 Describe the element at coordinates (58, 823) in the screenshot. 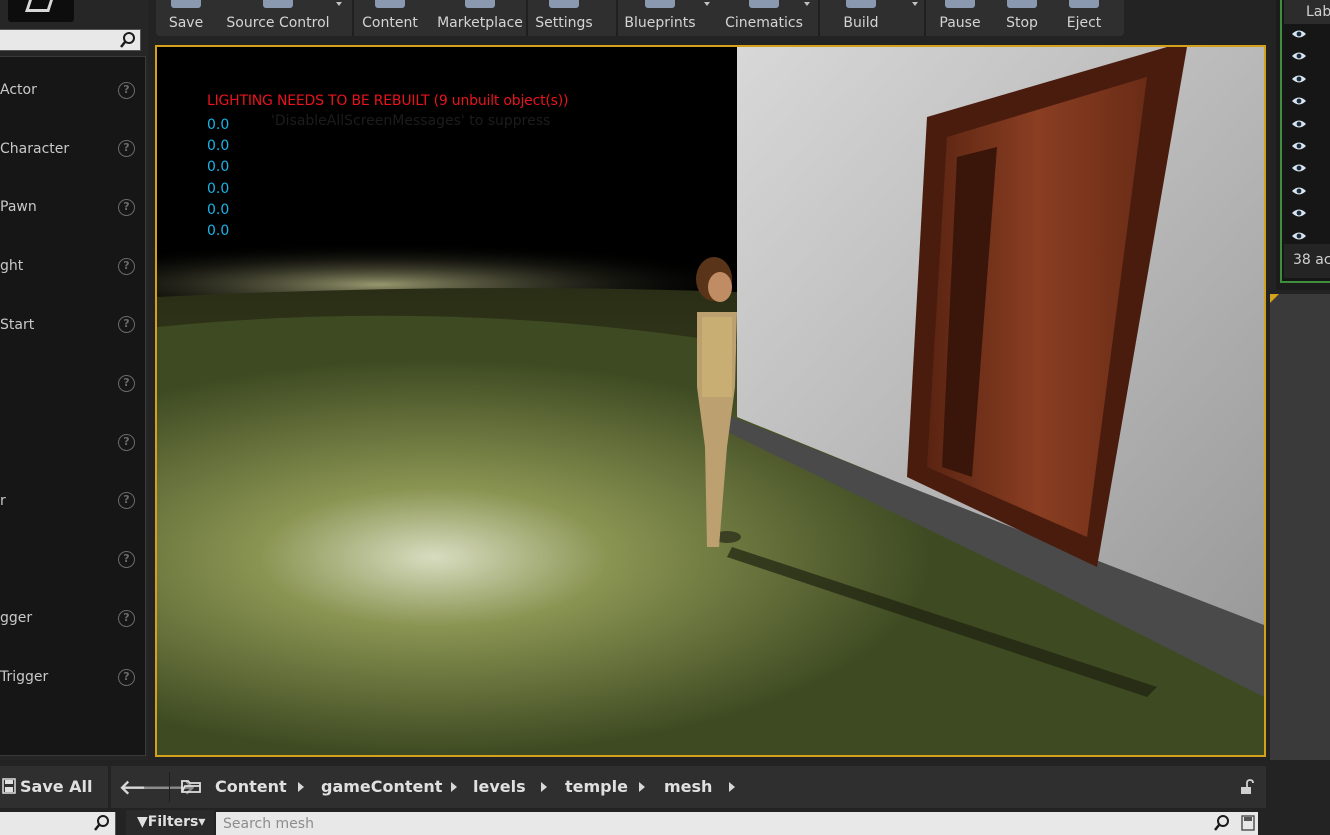

I see `sources-search-input` at that location.